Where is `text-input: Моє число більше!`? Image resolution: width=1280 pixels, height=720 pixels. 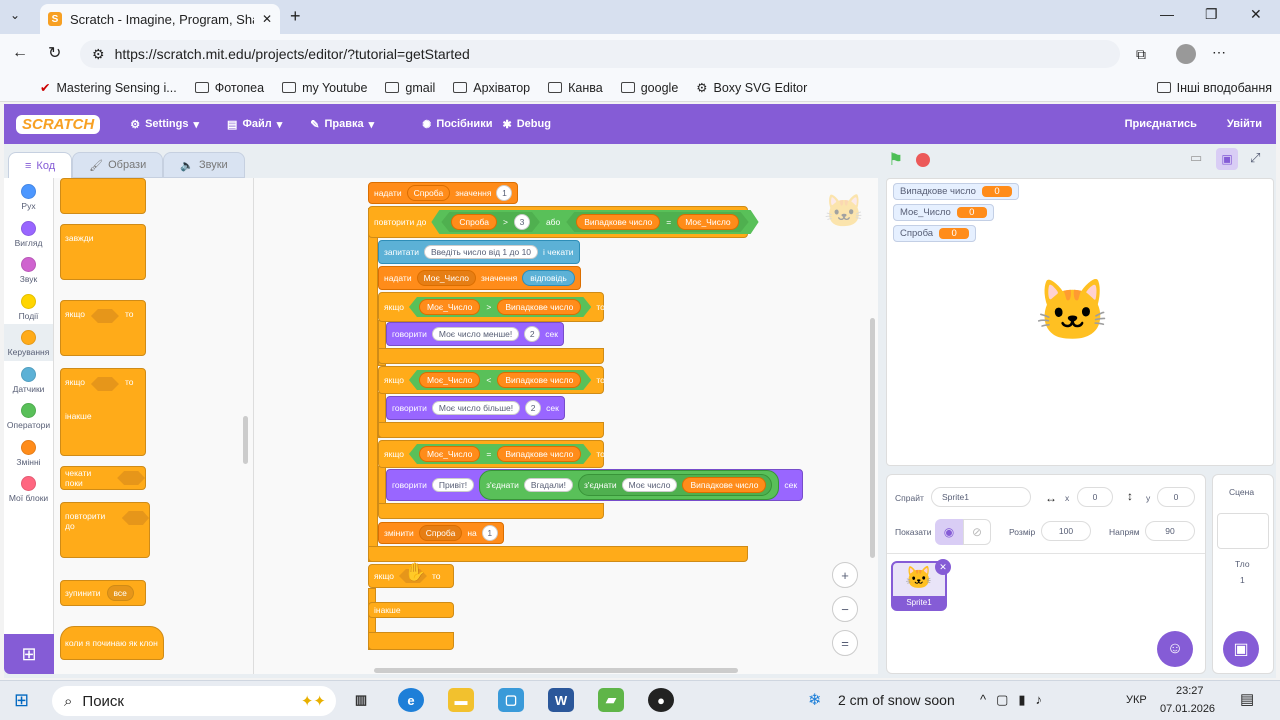 text-input: Моє число більше! is located at coordinates (476, 408).